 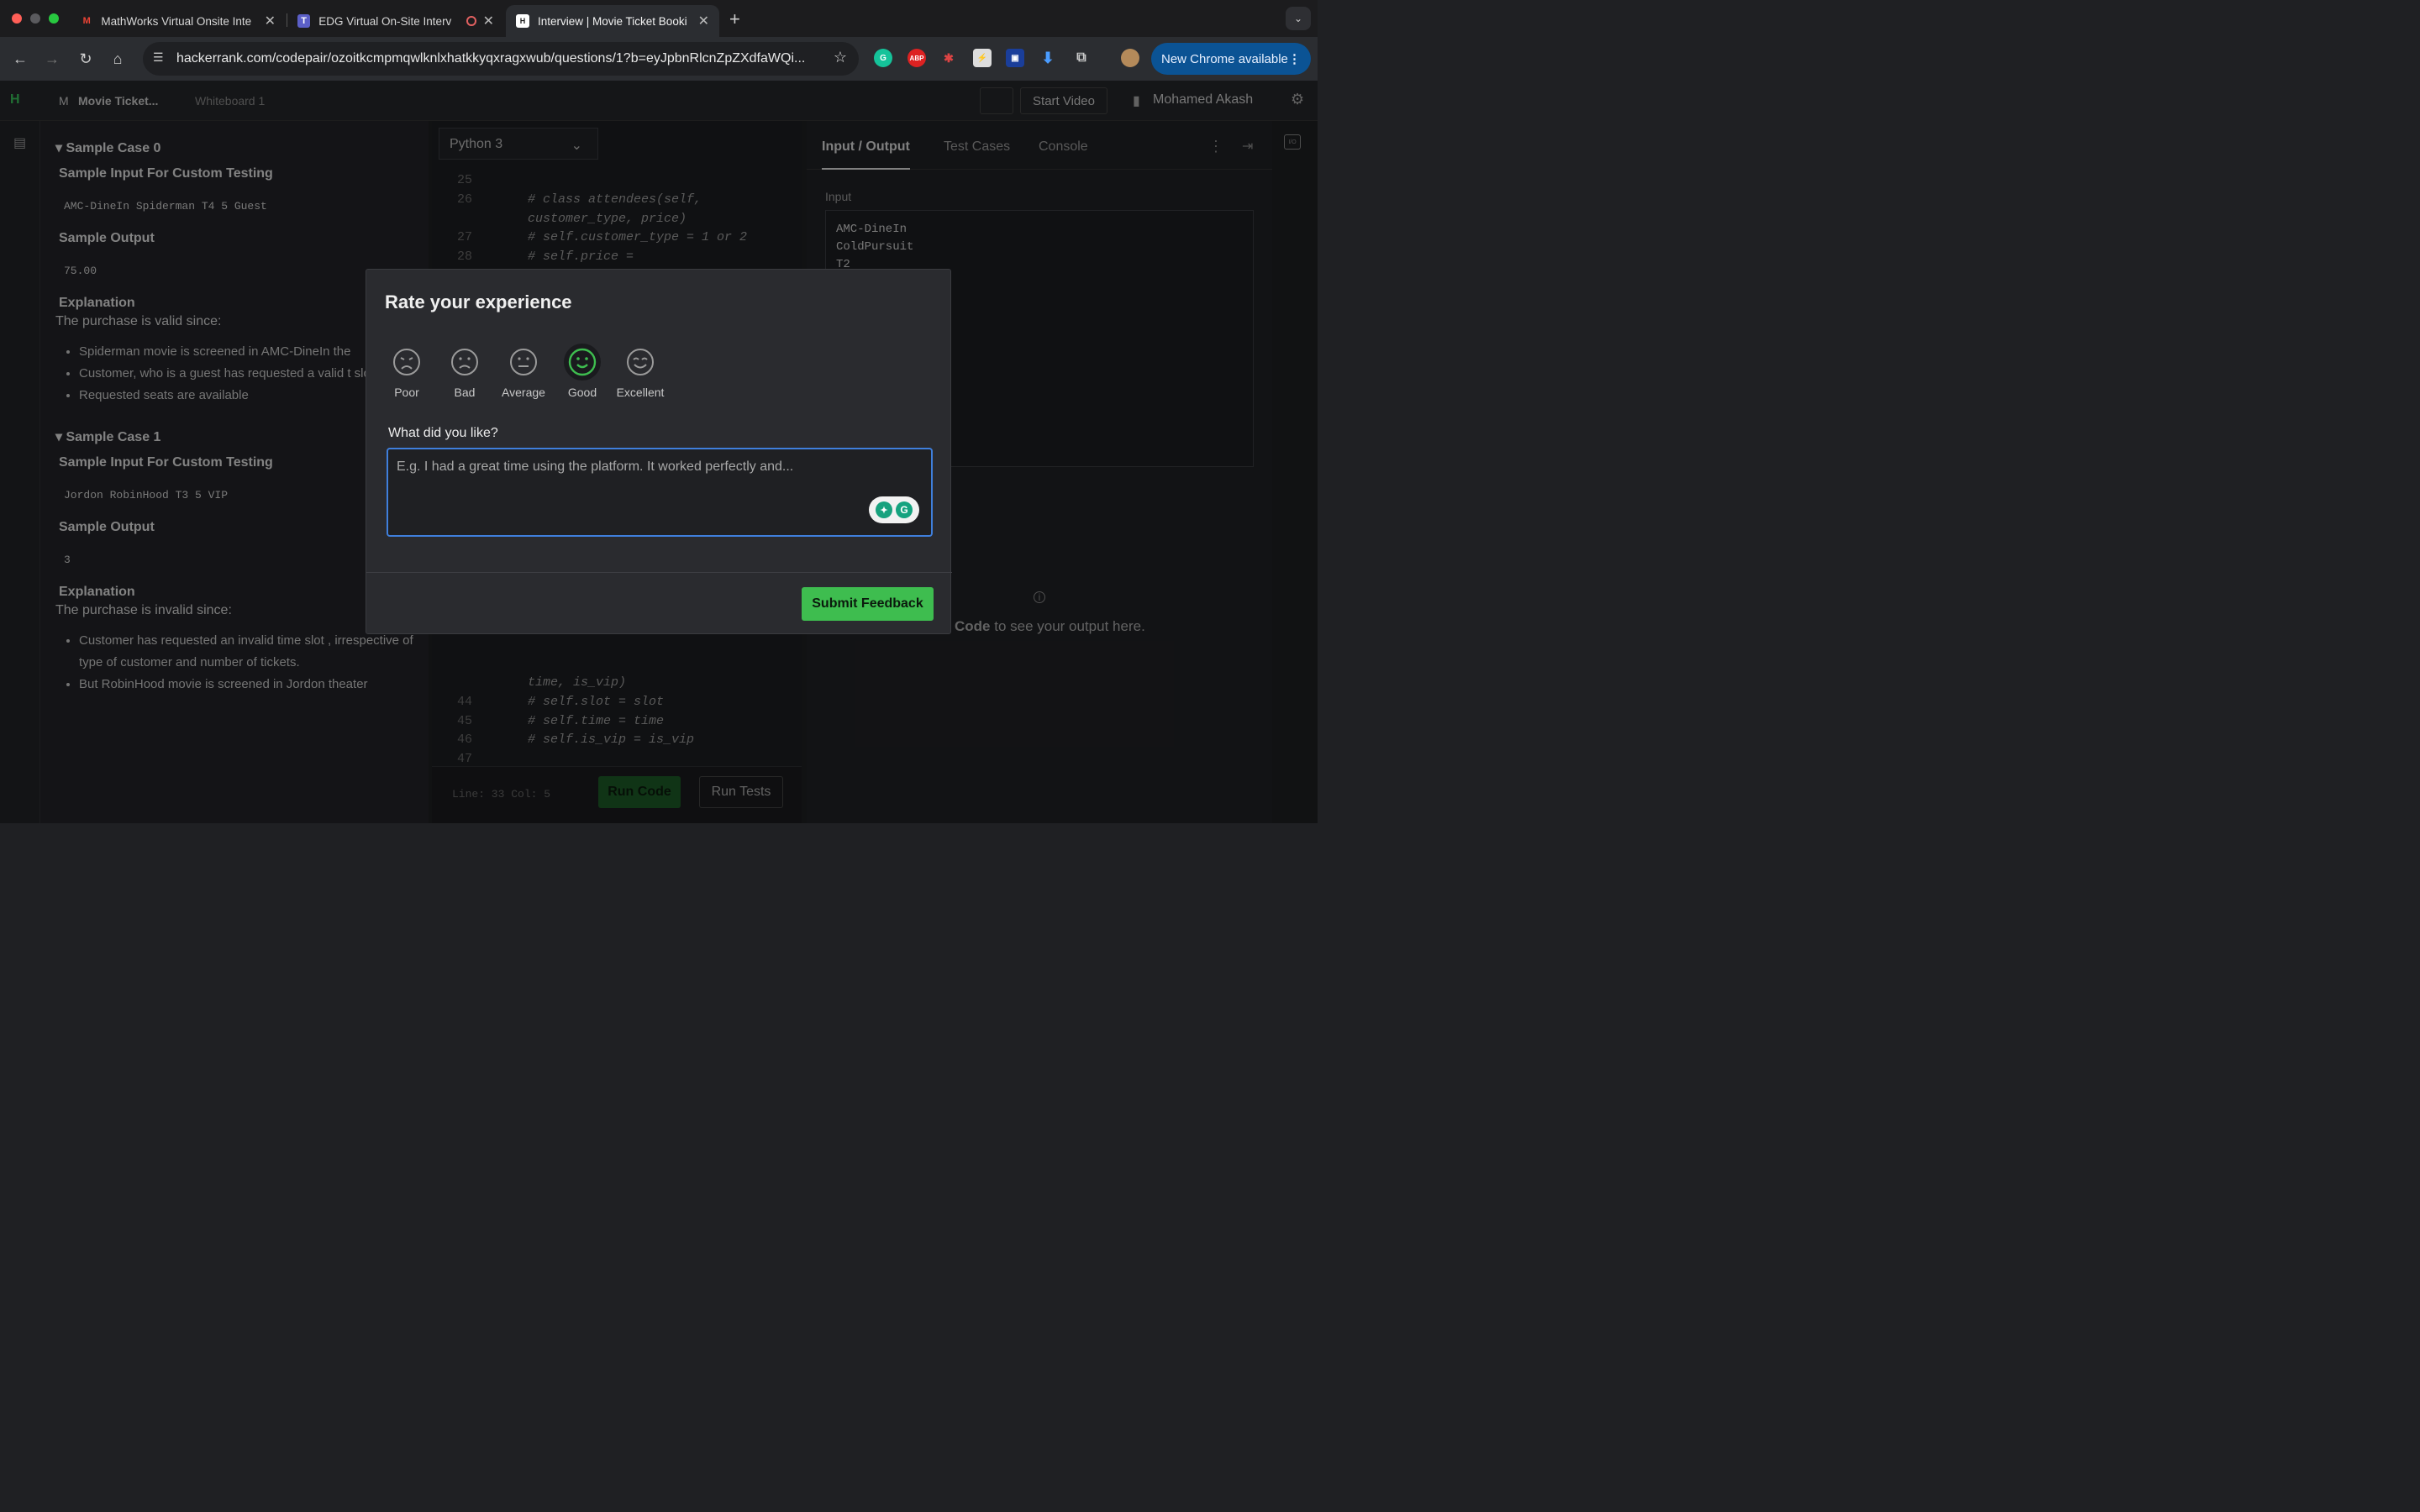 What do you see at coordinates (582, 362) in the screenshot?
I see `good-face-icon` at bounding box center [582, 362].